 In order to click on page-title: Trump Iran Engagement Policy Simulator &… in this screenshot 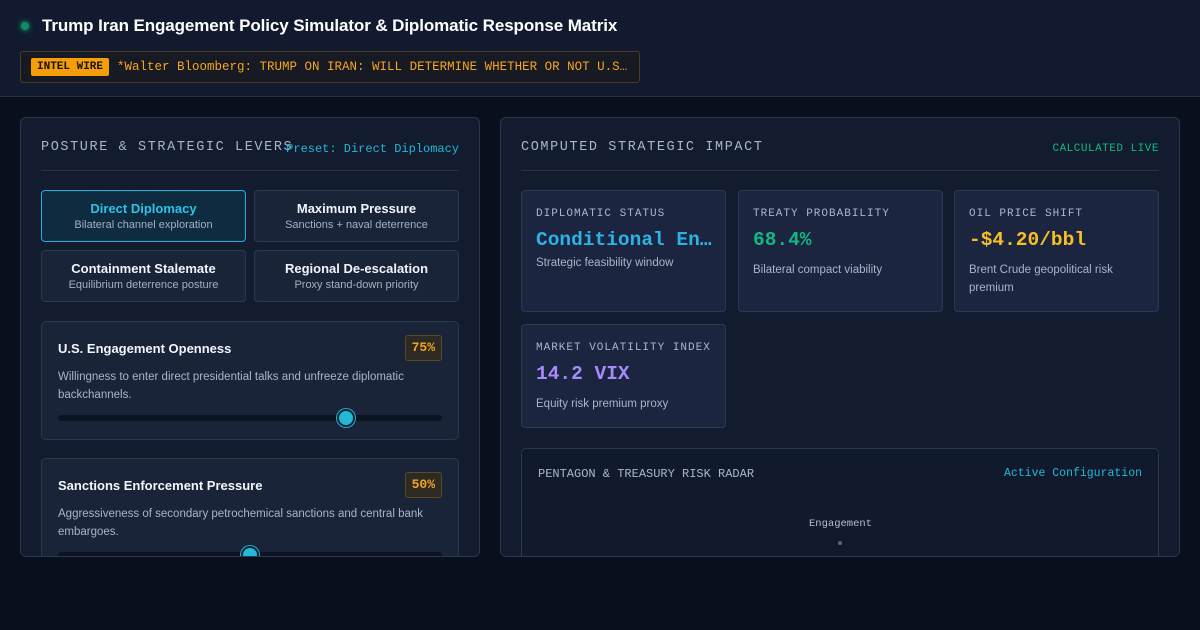, I will do `click(330, 25)`.